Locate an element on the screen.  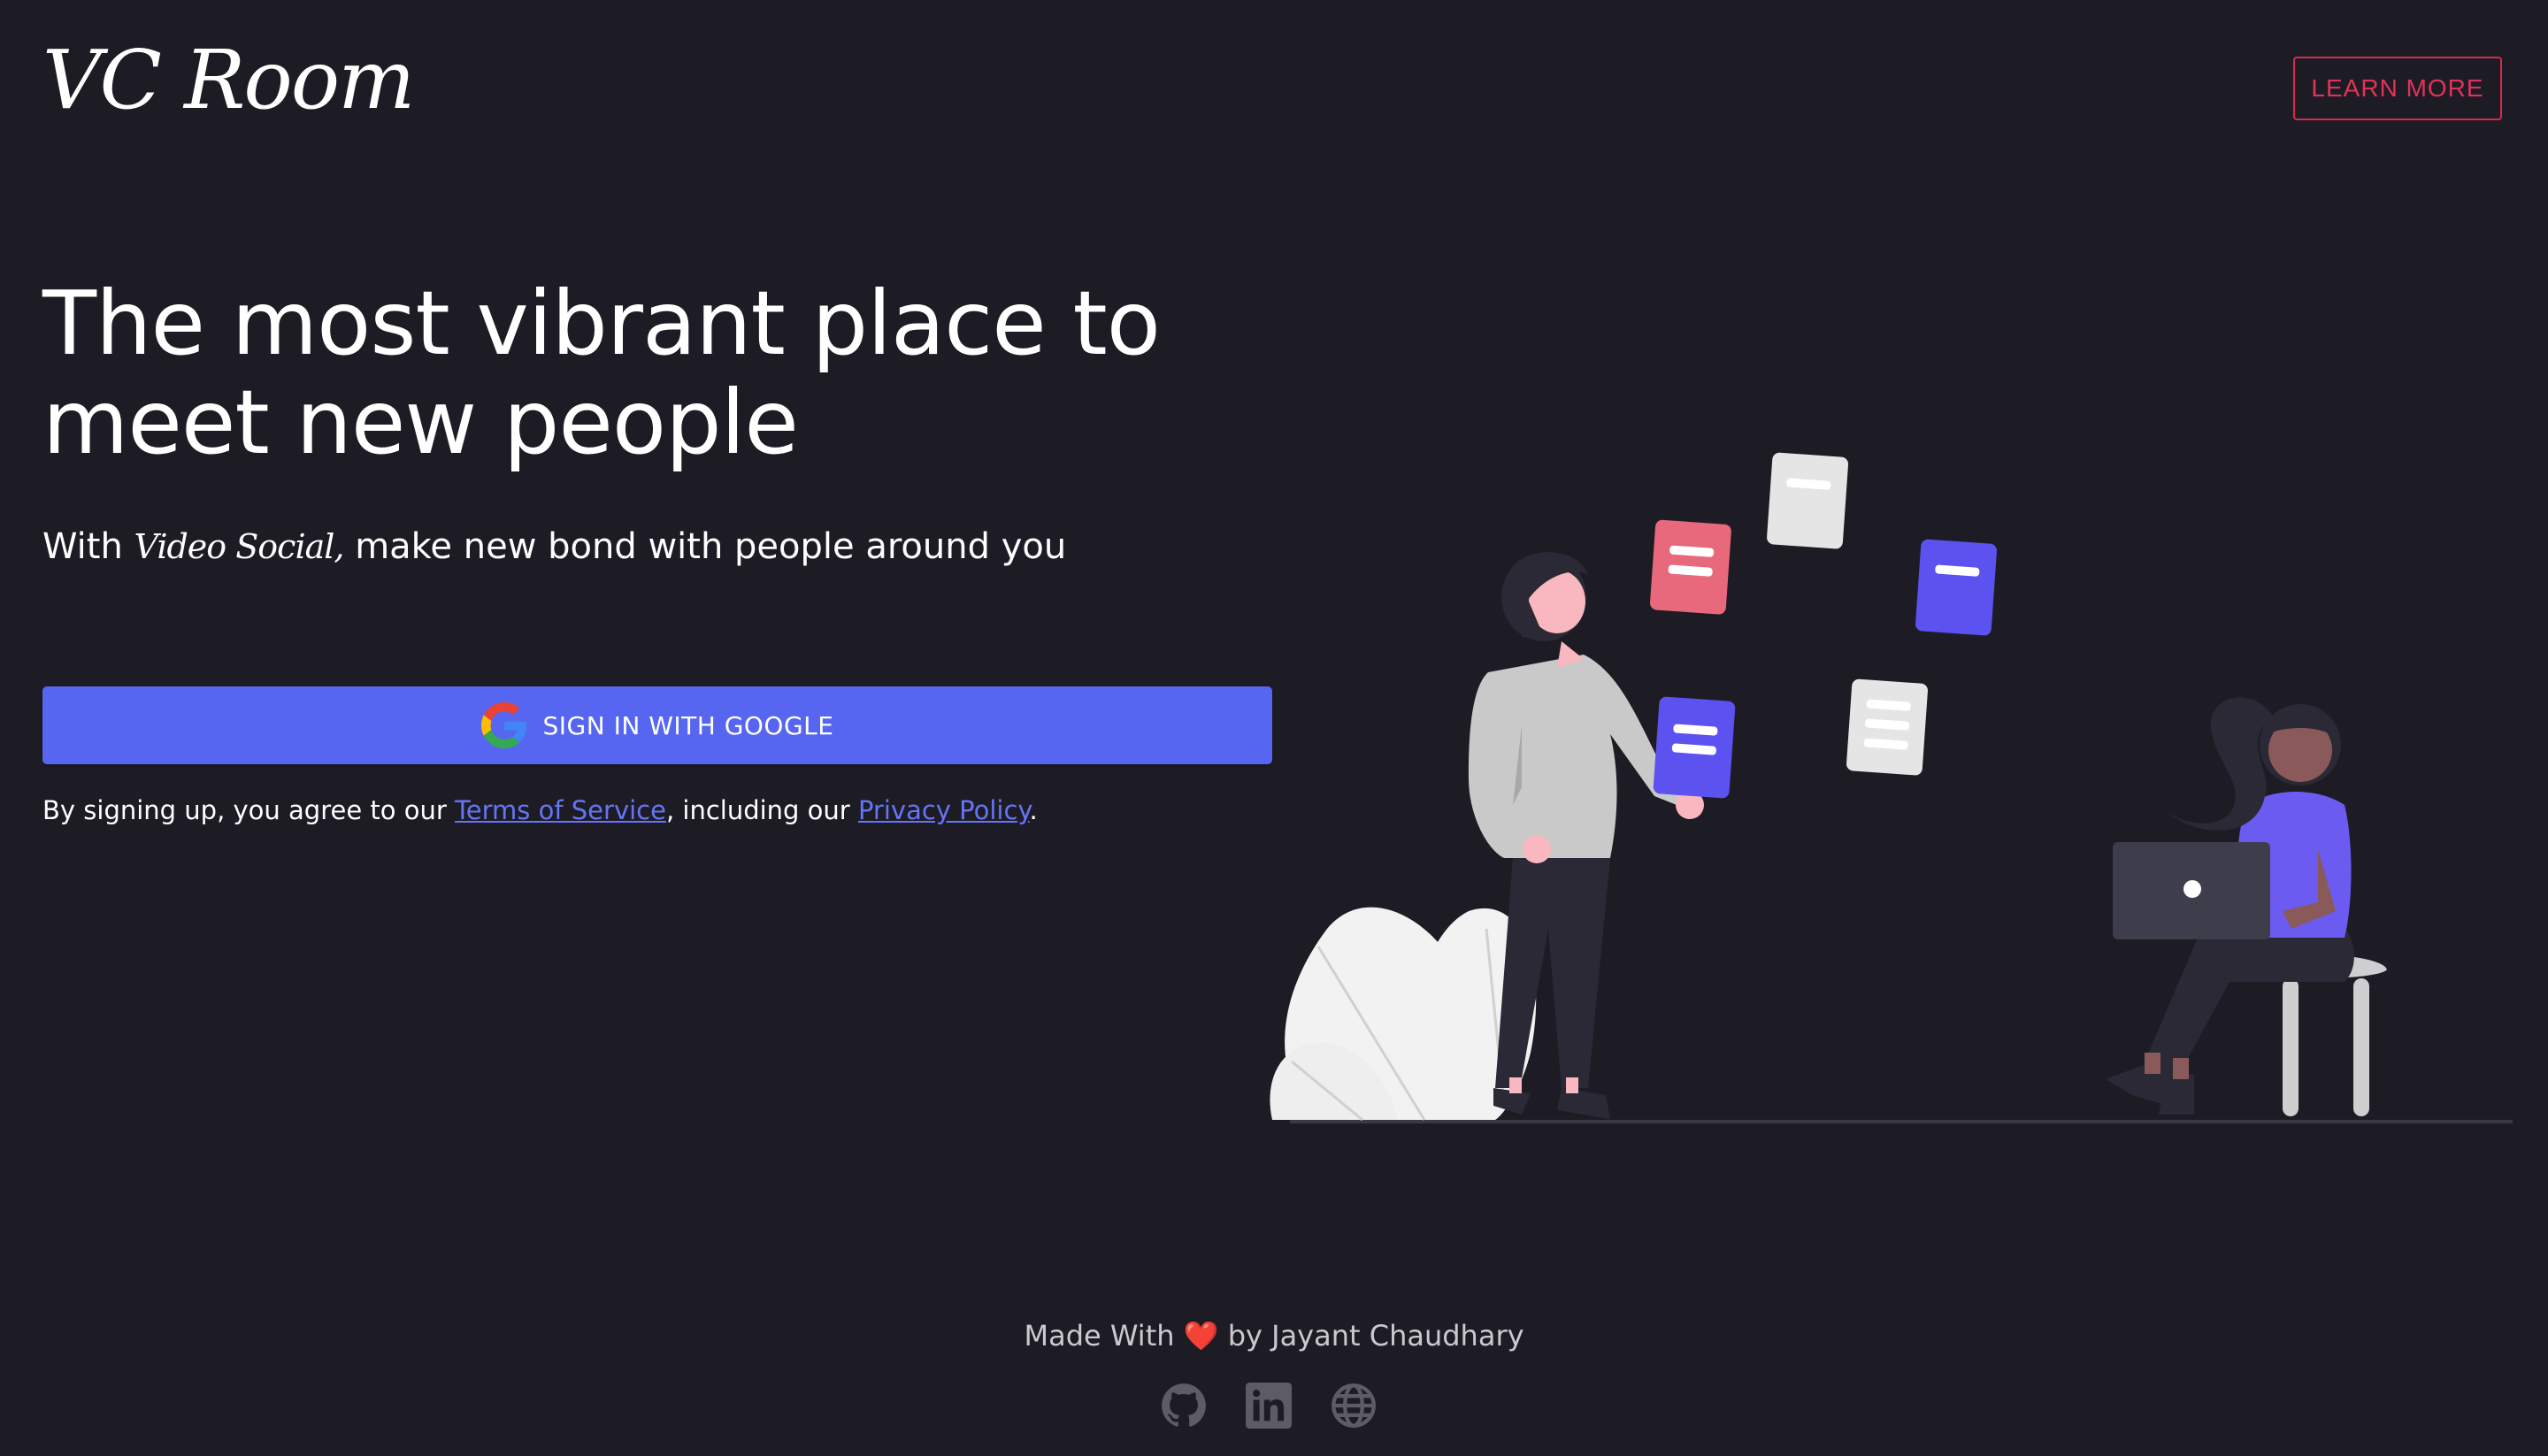
ground-line is located at coordinates (1902, 1121).